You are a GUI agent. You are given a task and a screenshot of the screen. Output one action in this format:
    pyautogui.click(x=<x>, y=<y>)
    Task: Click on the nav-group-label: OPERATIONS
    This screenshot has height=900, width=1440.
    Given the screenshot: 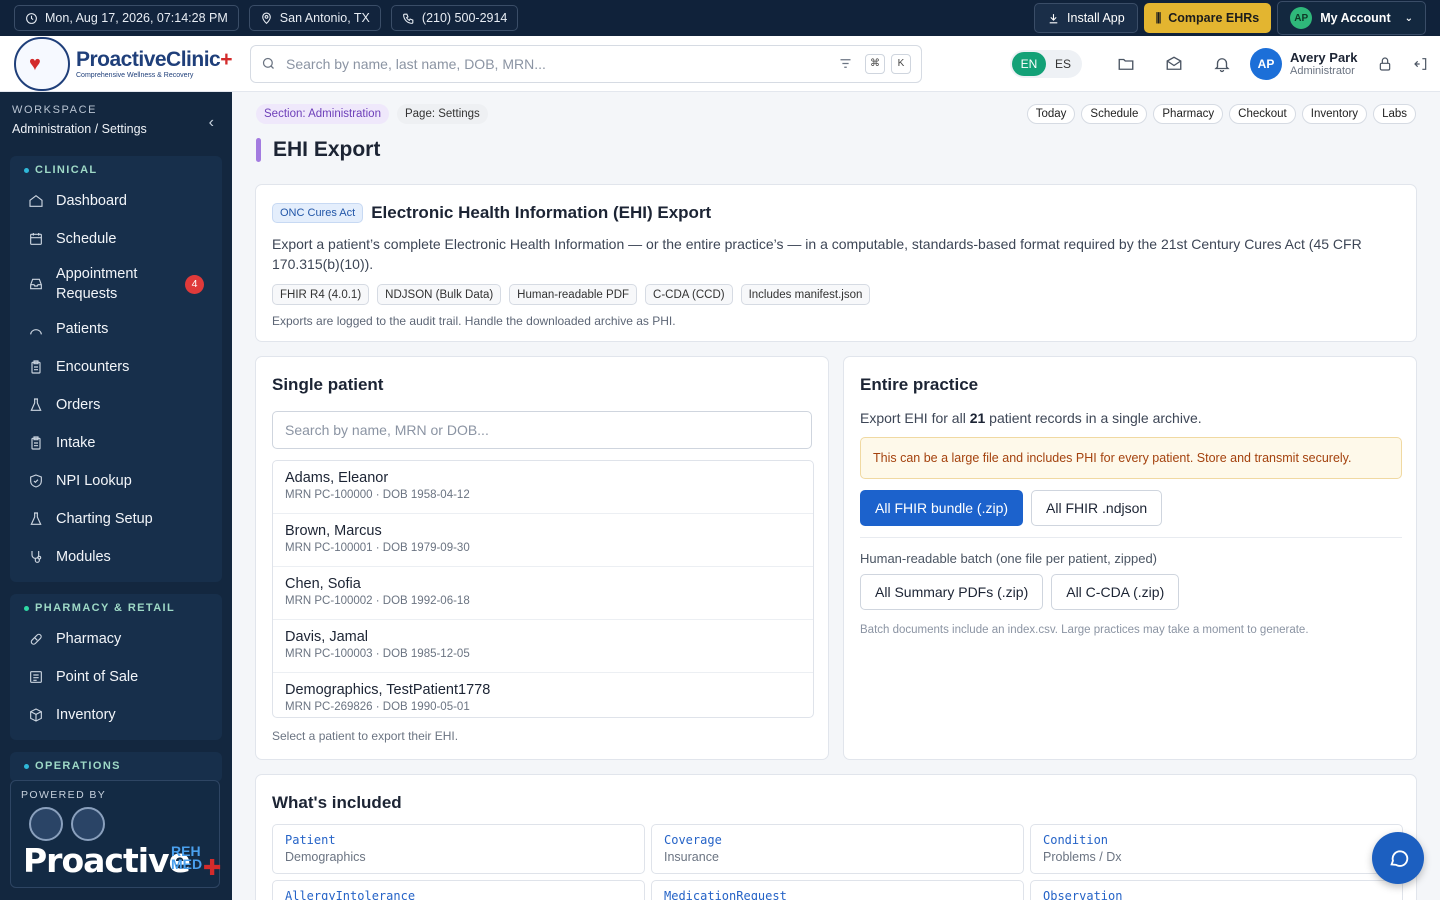 What is the action you would take?
    pyautogui.click(x=116, y=769)
    